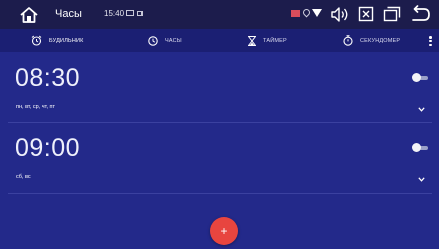 This screenshot has width=439, height=249. What do you see at coordinates (36, 40) in the screenshot?
I see `alarm-clock-icon` at bounding box center [36, 40].